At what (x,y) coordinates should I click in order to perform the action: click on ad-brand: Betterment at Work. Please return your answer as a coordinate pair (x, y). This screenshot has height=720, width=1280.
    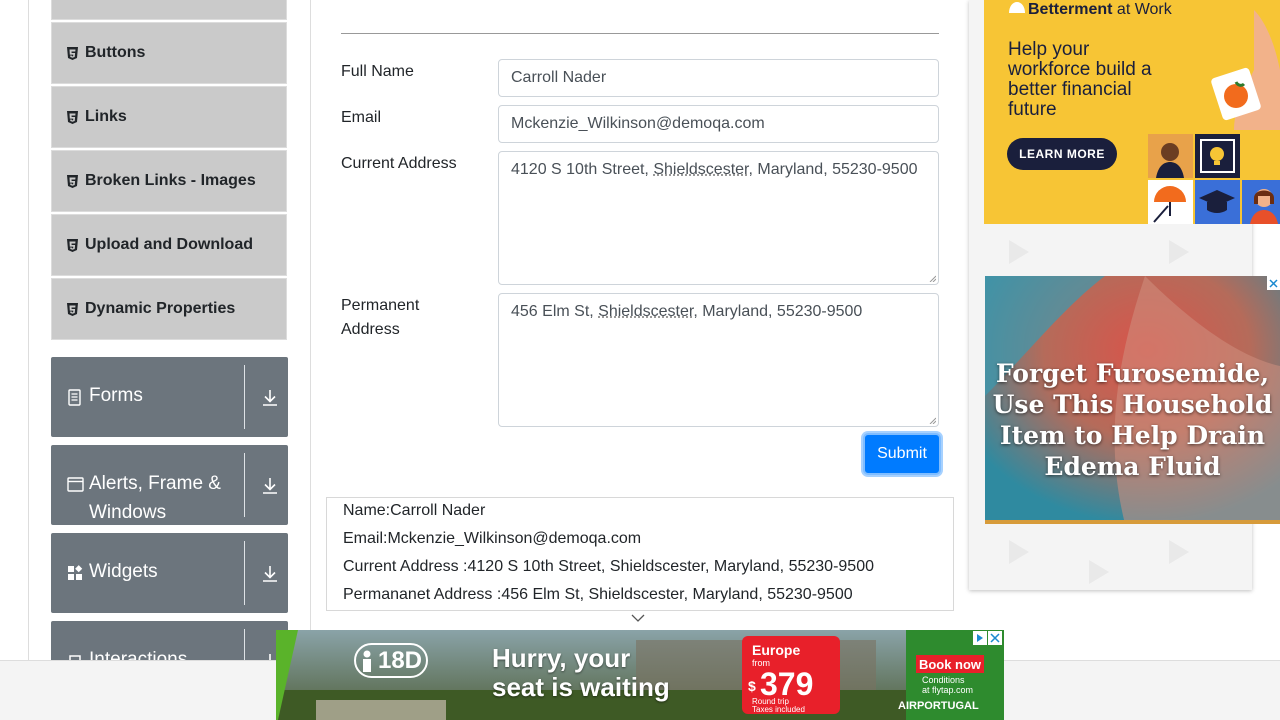
    Looking at the image, I should click on (1090, 10).